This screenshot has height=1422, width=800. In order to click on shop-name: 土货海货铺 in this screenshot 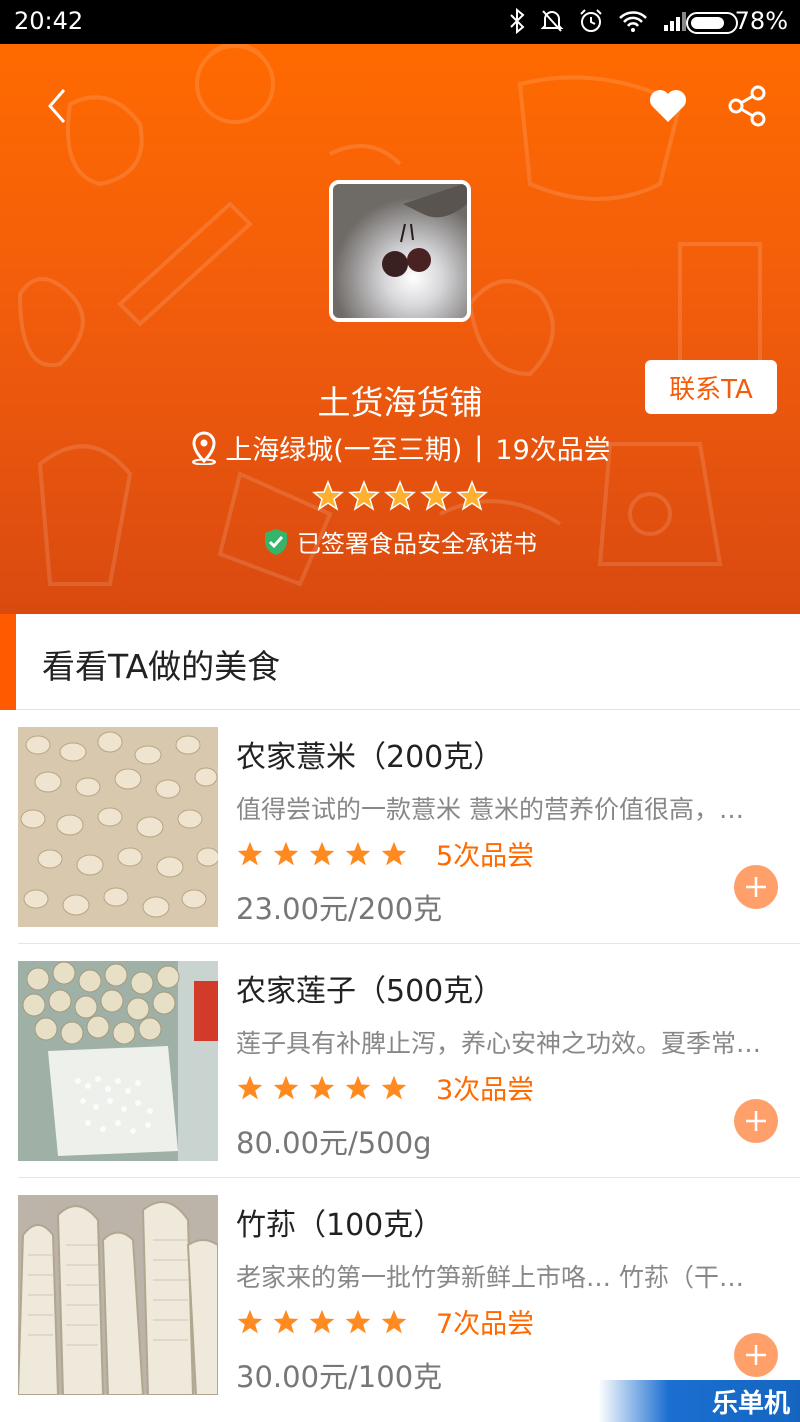, I will do `click(400, 402)`.